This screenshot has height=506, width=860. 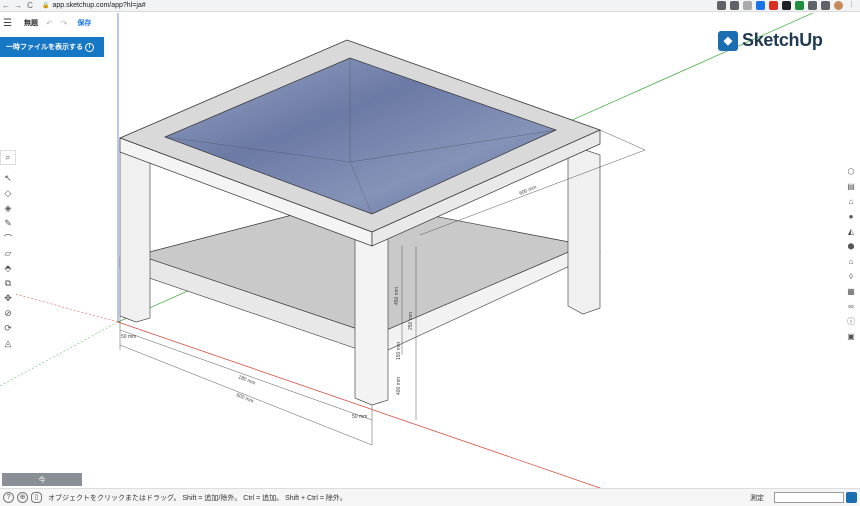 What do you see at coordinates (851, 5) in the screenshot?
I see `more-icon: ⋮` at bounding box center [851, 5].